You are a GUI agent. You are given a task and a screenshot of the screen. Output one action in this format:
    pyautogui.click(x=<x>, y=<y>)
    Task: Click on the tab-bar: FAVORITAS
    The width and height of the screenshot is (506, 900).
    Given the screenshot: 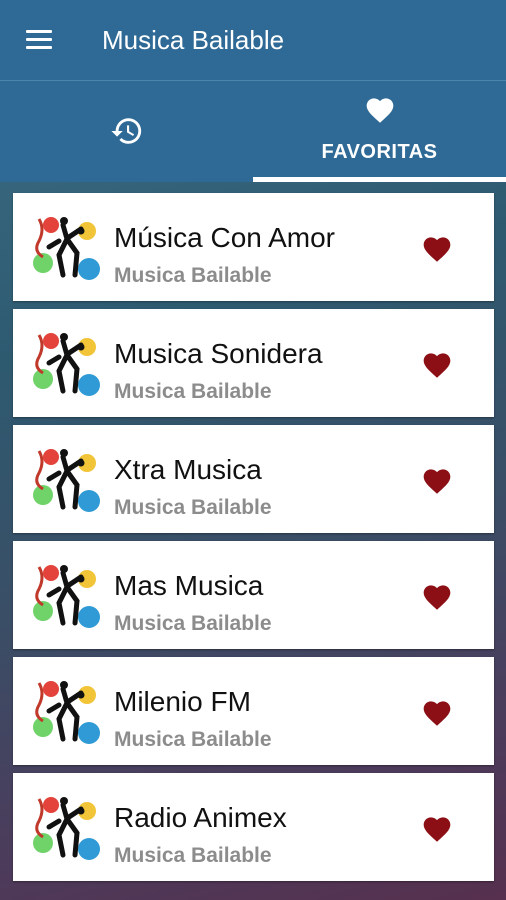 What is the action you would take?
    pyautogui.click(x=253, y=131)
    